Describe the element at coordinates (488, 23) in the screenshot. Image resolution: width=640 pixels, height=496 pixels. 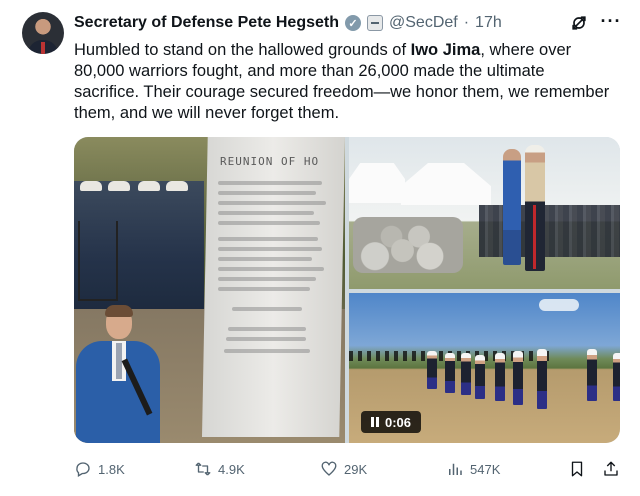
I see `timestamp: 17h` at that location.